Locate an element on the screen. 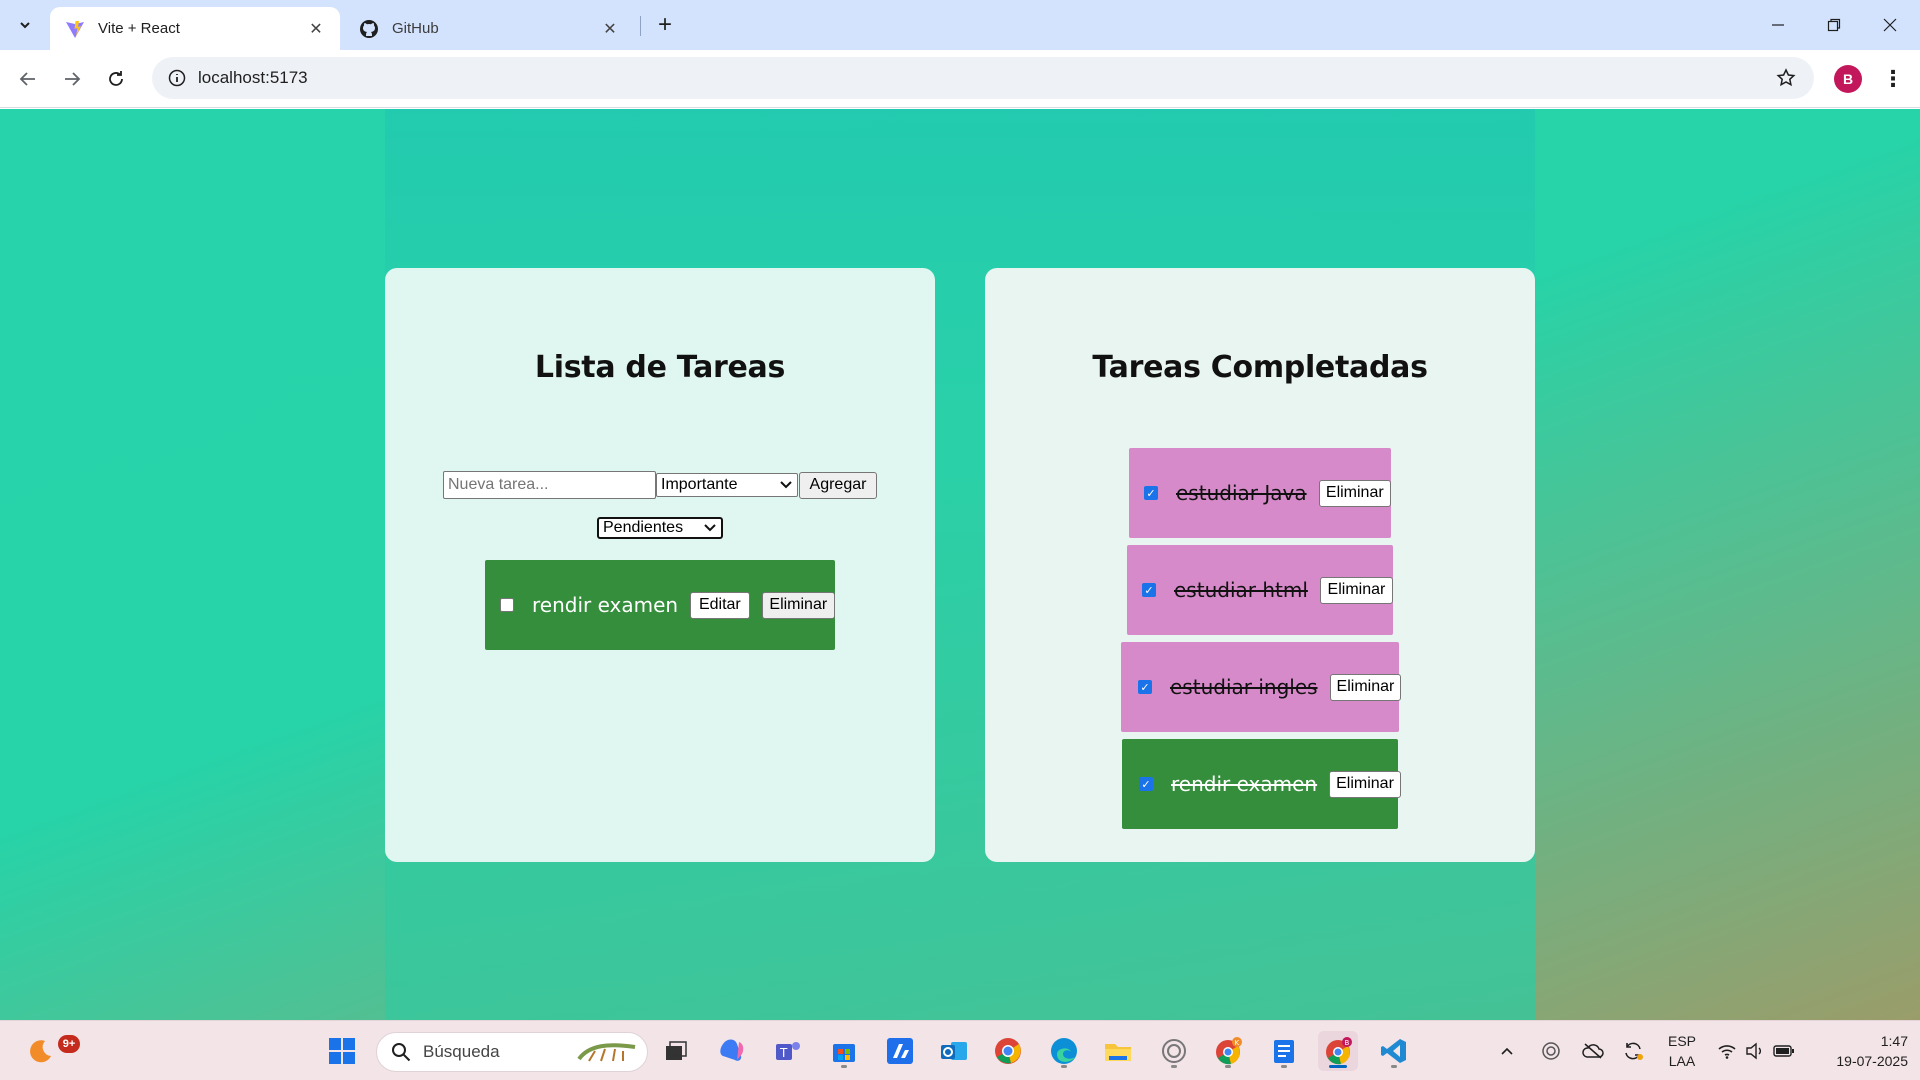 The height and width of the screenshot is (1080, 1920). taskbar-edge is located at coordinates (1064, 1051).